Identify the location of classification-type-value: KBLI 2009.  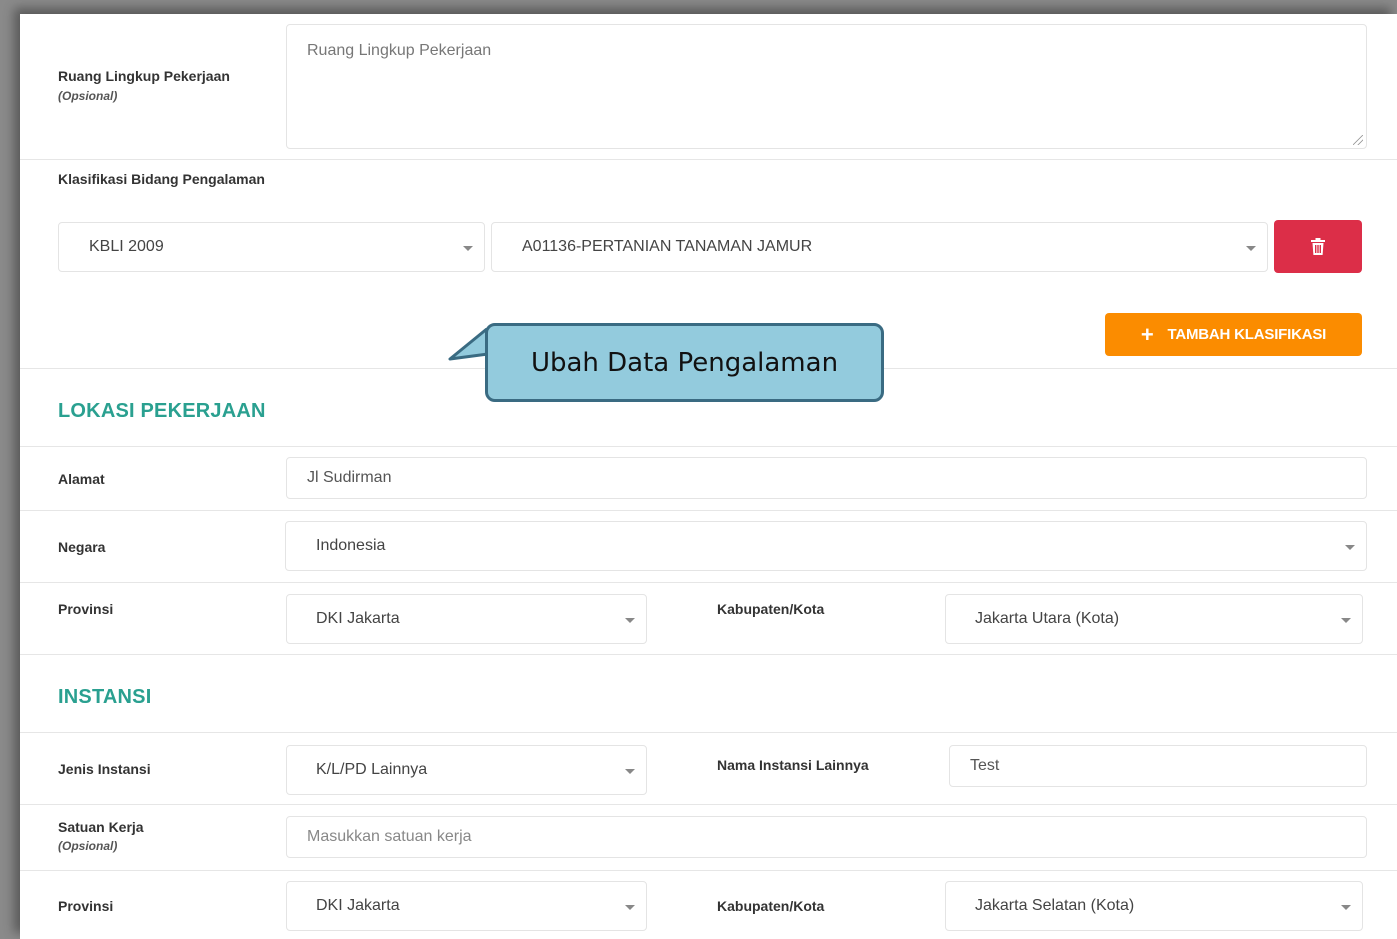
(126, 246).